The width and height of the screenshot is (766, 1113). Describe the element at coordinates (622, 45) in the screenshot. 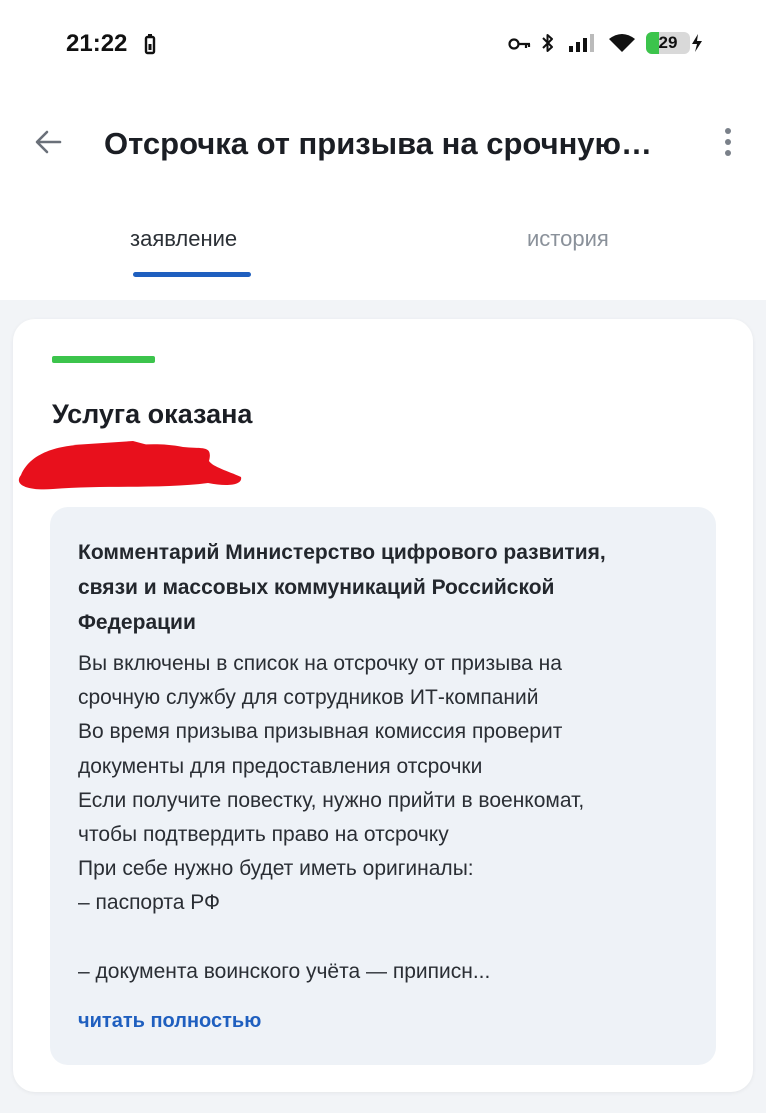

I see `wifi-icon` at that location.